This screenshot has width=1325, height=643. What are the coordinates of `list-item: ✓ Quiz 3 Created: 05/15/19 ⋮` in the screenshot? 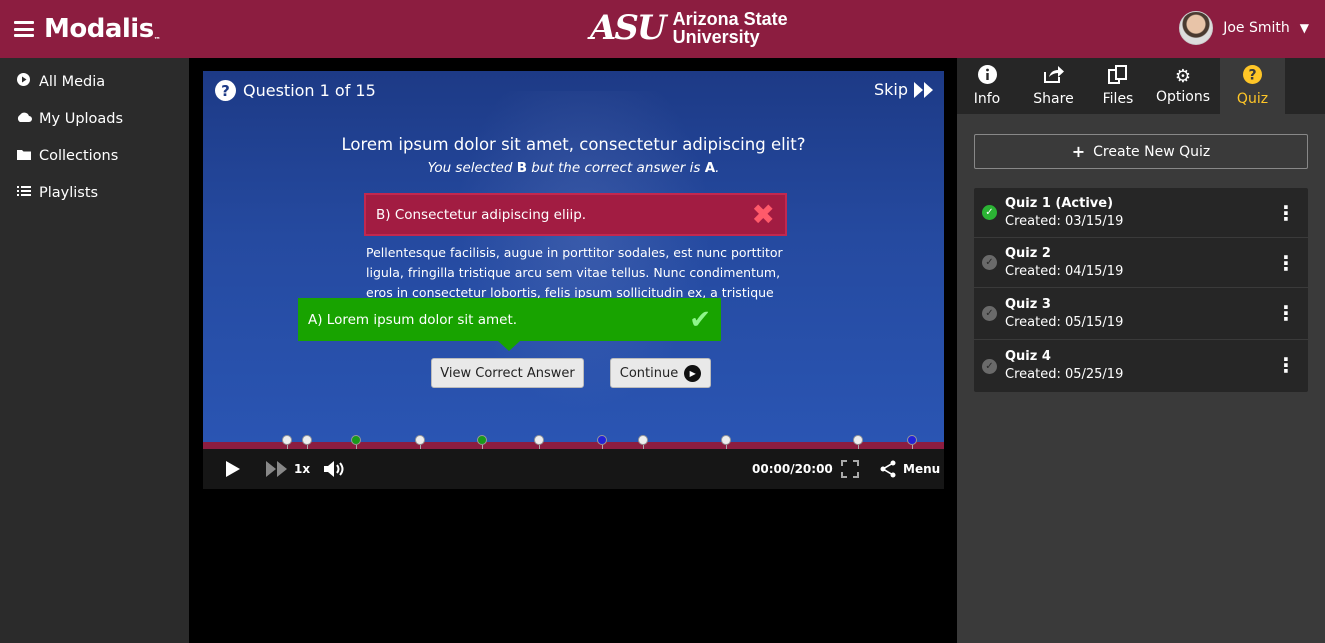 It's located at (1141, 314).